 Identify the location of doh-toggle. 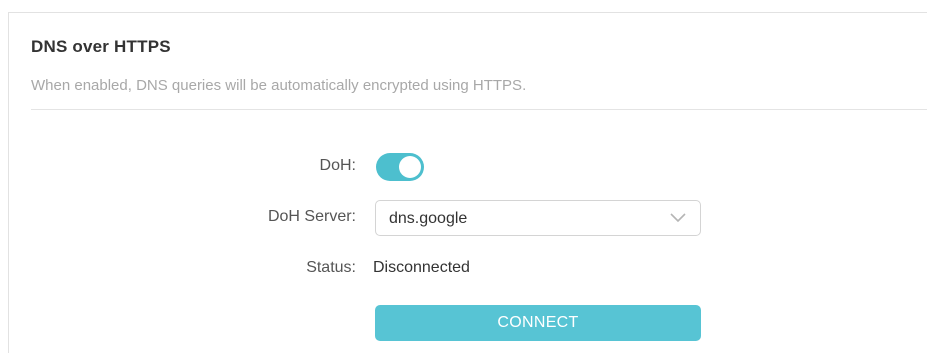
(400, 167).